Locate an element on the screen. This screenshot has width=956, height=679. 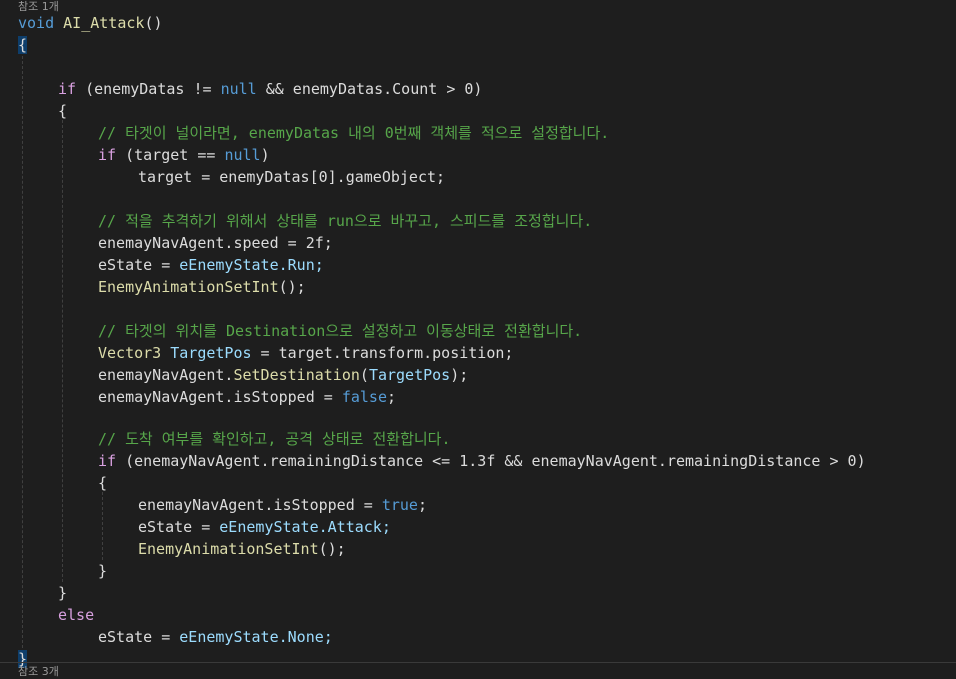
method-call: SetDestination is located at coordinates (296, 375).